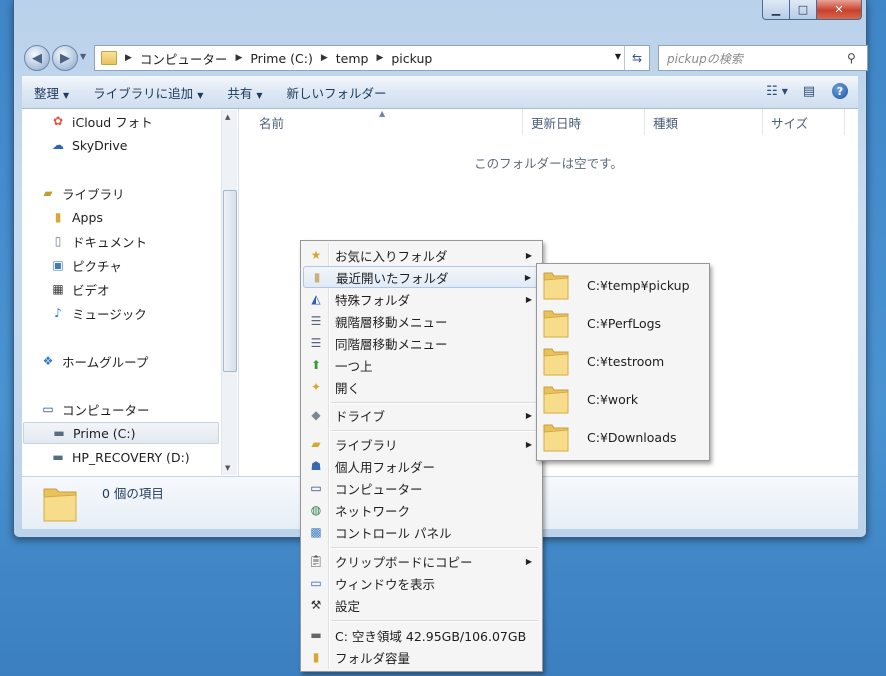 The image size is (886, 676). What do you see at coordinates (421, 510) in the screenshot?
I see `menu-item-network: ◍ ネットワーク` at bounding box center [421, 510].